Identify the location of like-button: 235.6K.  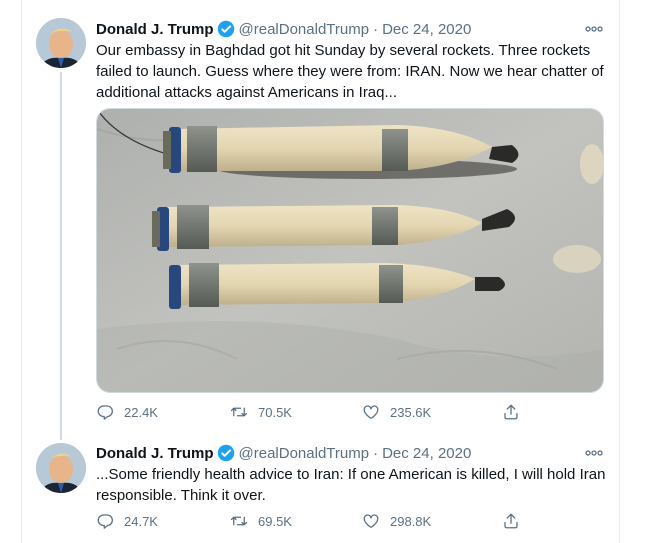
(396, 412).